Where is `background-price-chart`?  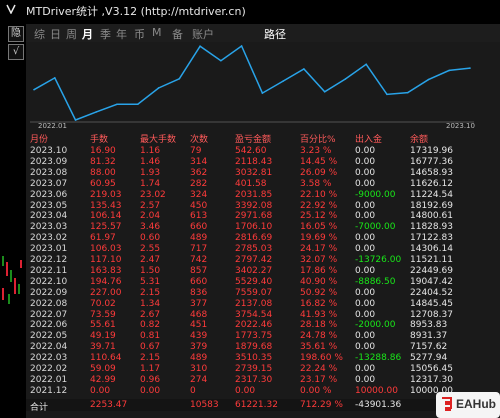 background-price-chart is located at coordinates (12, 280).